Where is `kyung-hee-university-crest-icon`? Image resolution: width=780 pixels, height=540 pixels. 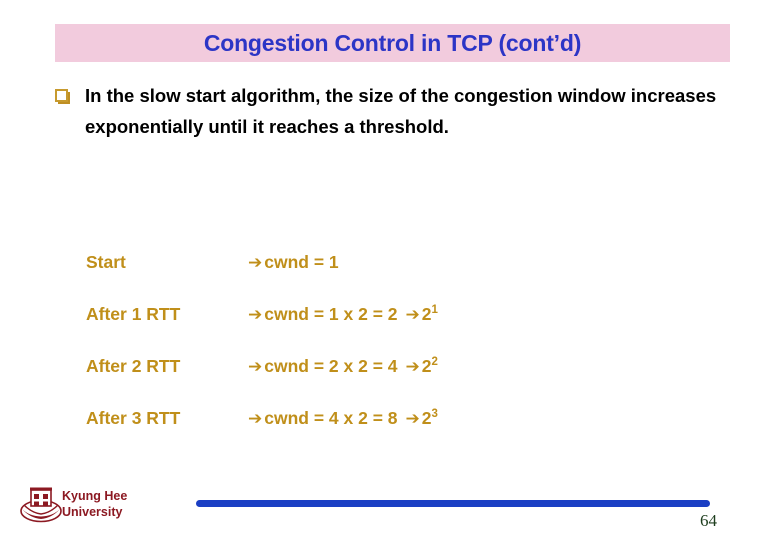 kyung-hee-university-crest-icon is located at coordinates (41, 505).